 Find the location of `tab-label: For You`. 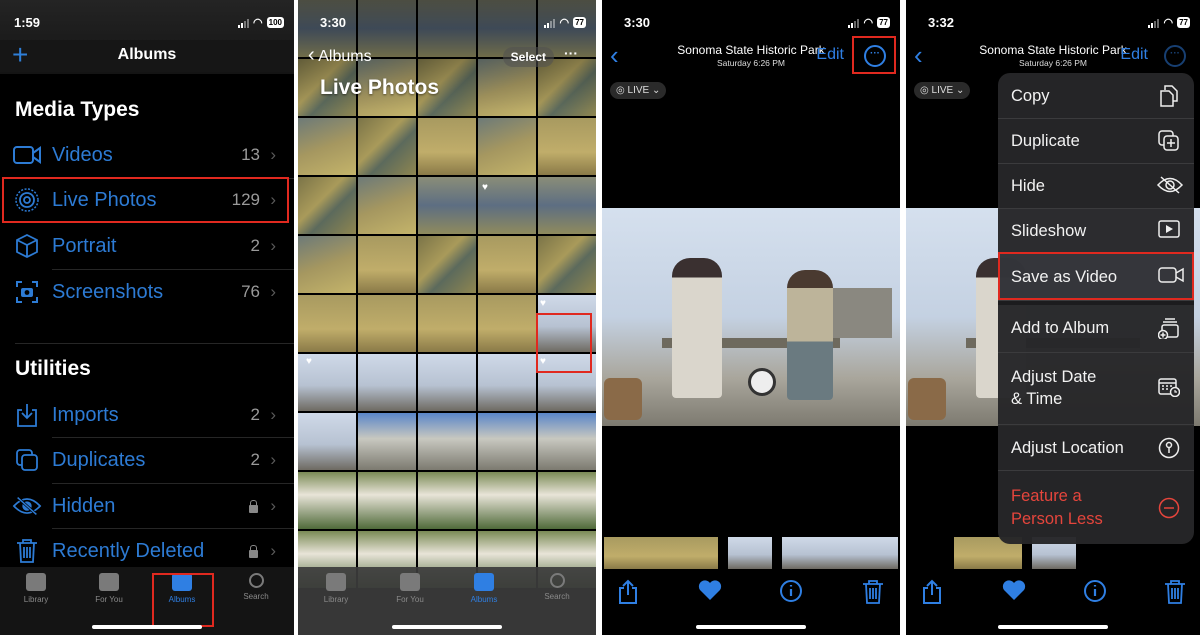

tab-label: For You is located at coordinates (109, 599).